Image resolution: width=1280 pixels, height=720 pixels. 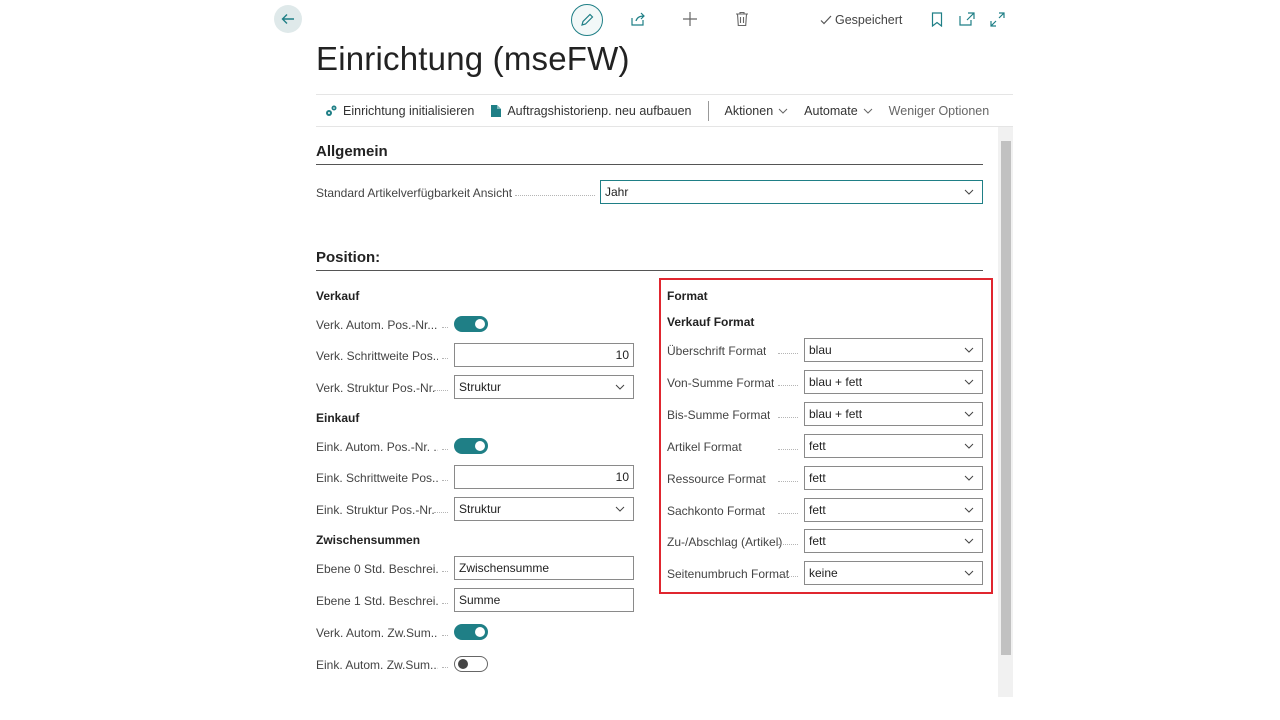 I want to click on actions-menu: Aktionen, so click(x=757, y=110).